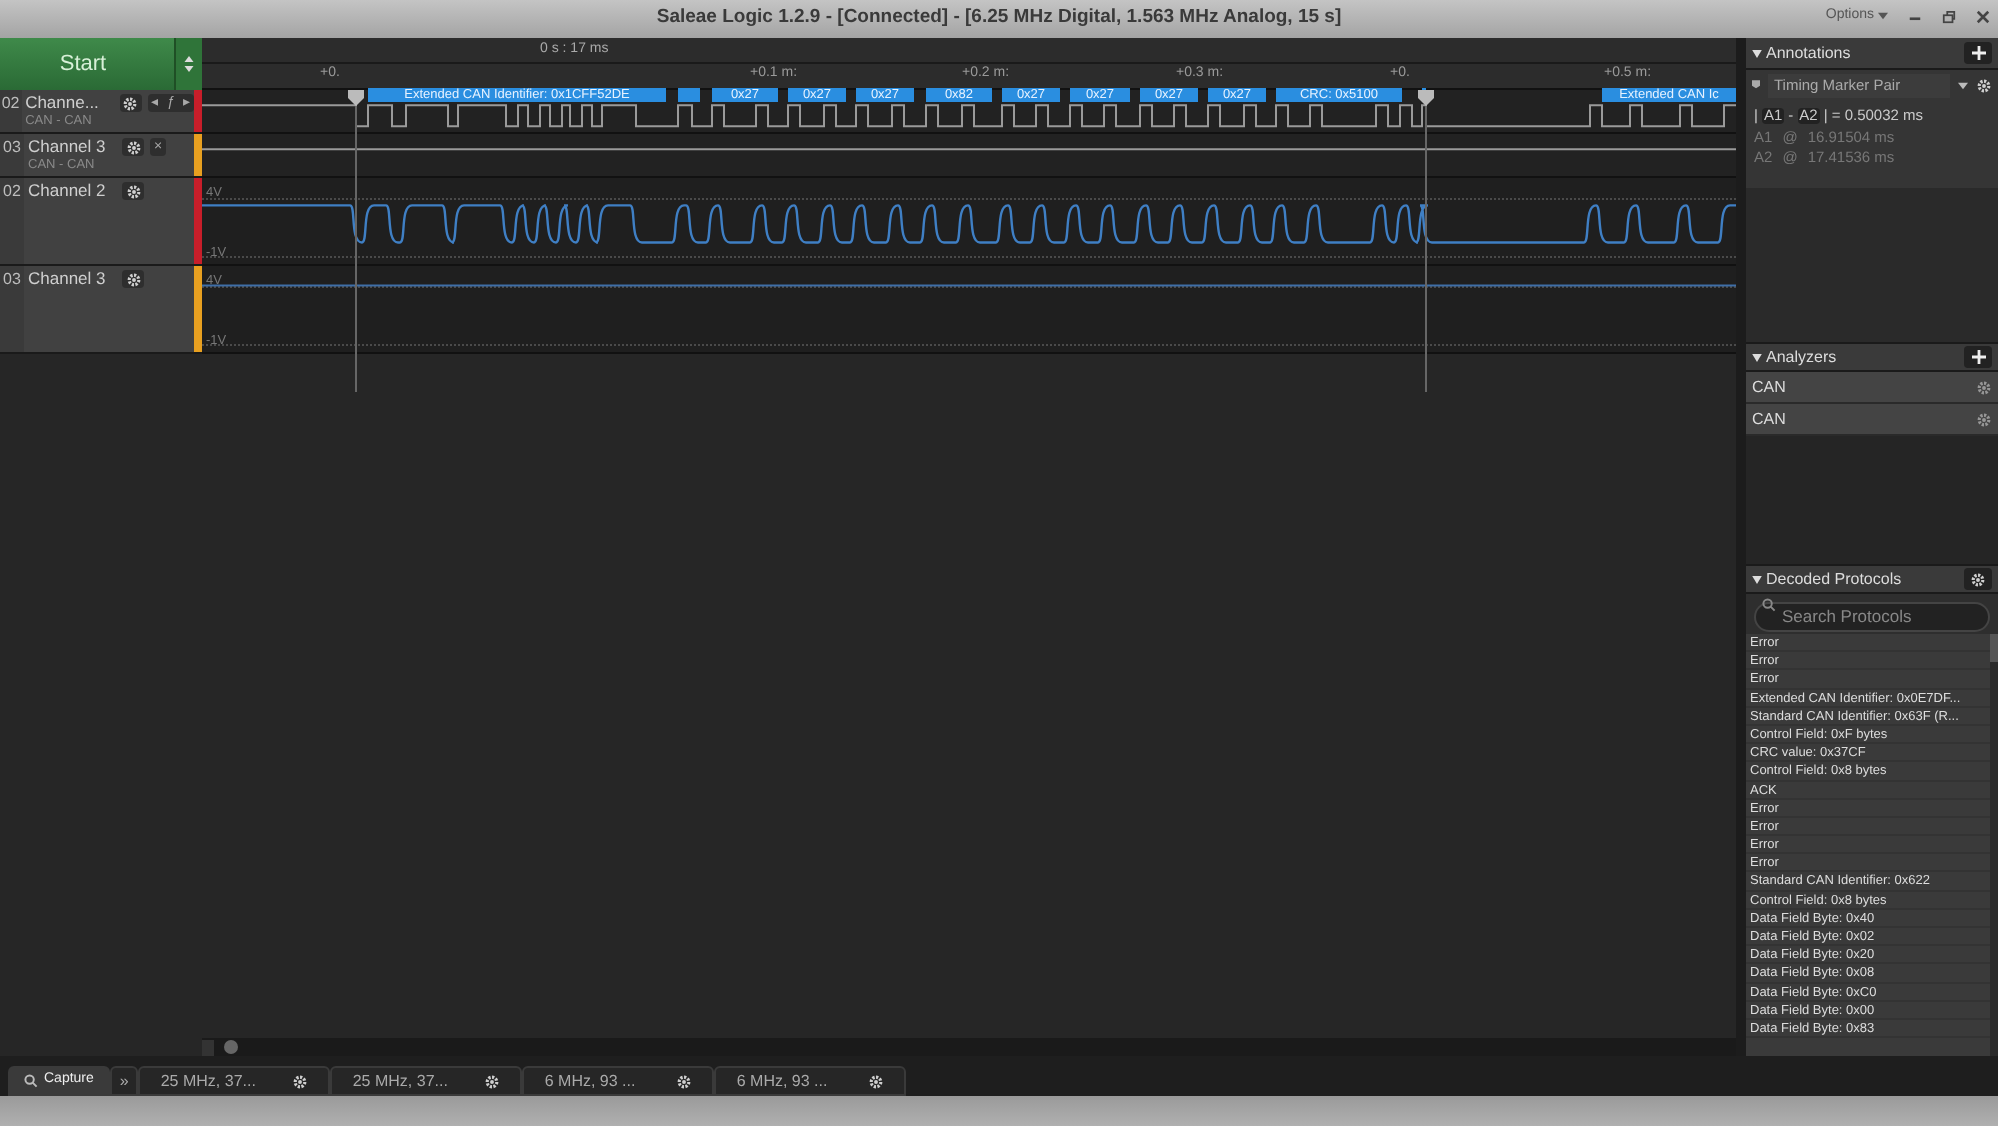  What do you see at coordinates (1983, 16) in the screenshot?
I see `close-icon` at bounding box center [1983, 16].